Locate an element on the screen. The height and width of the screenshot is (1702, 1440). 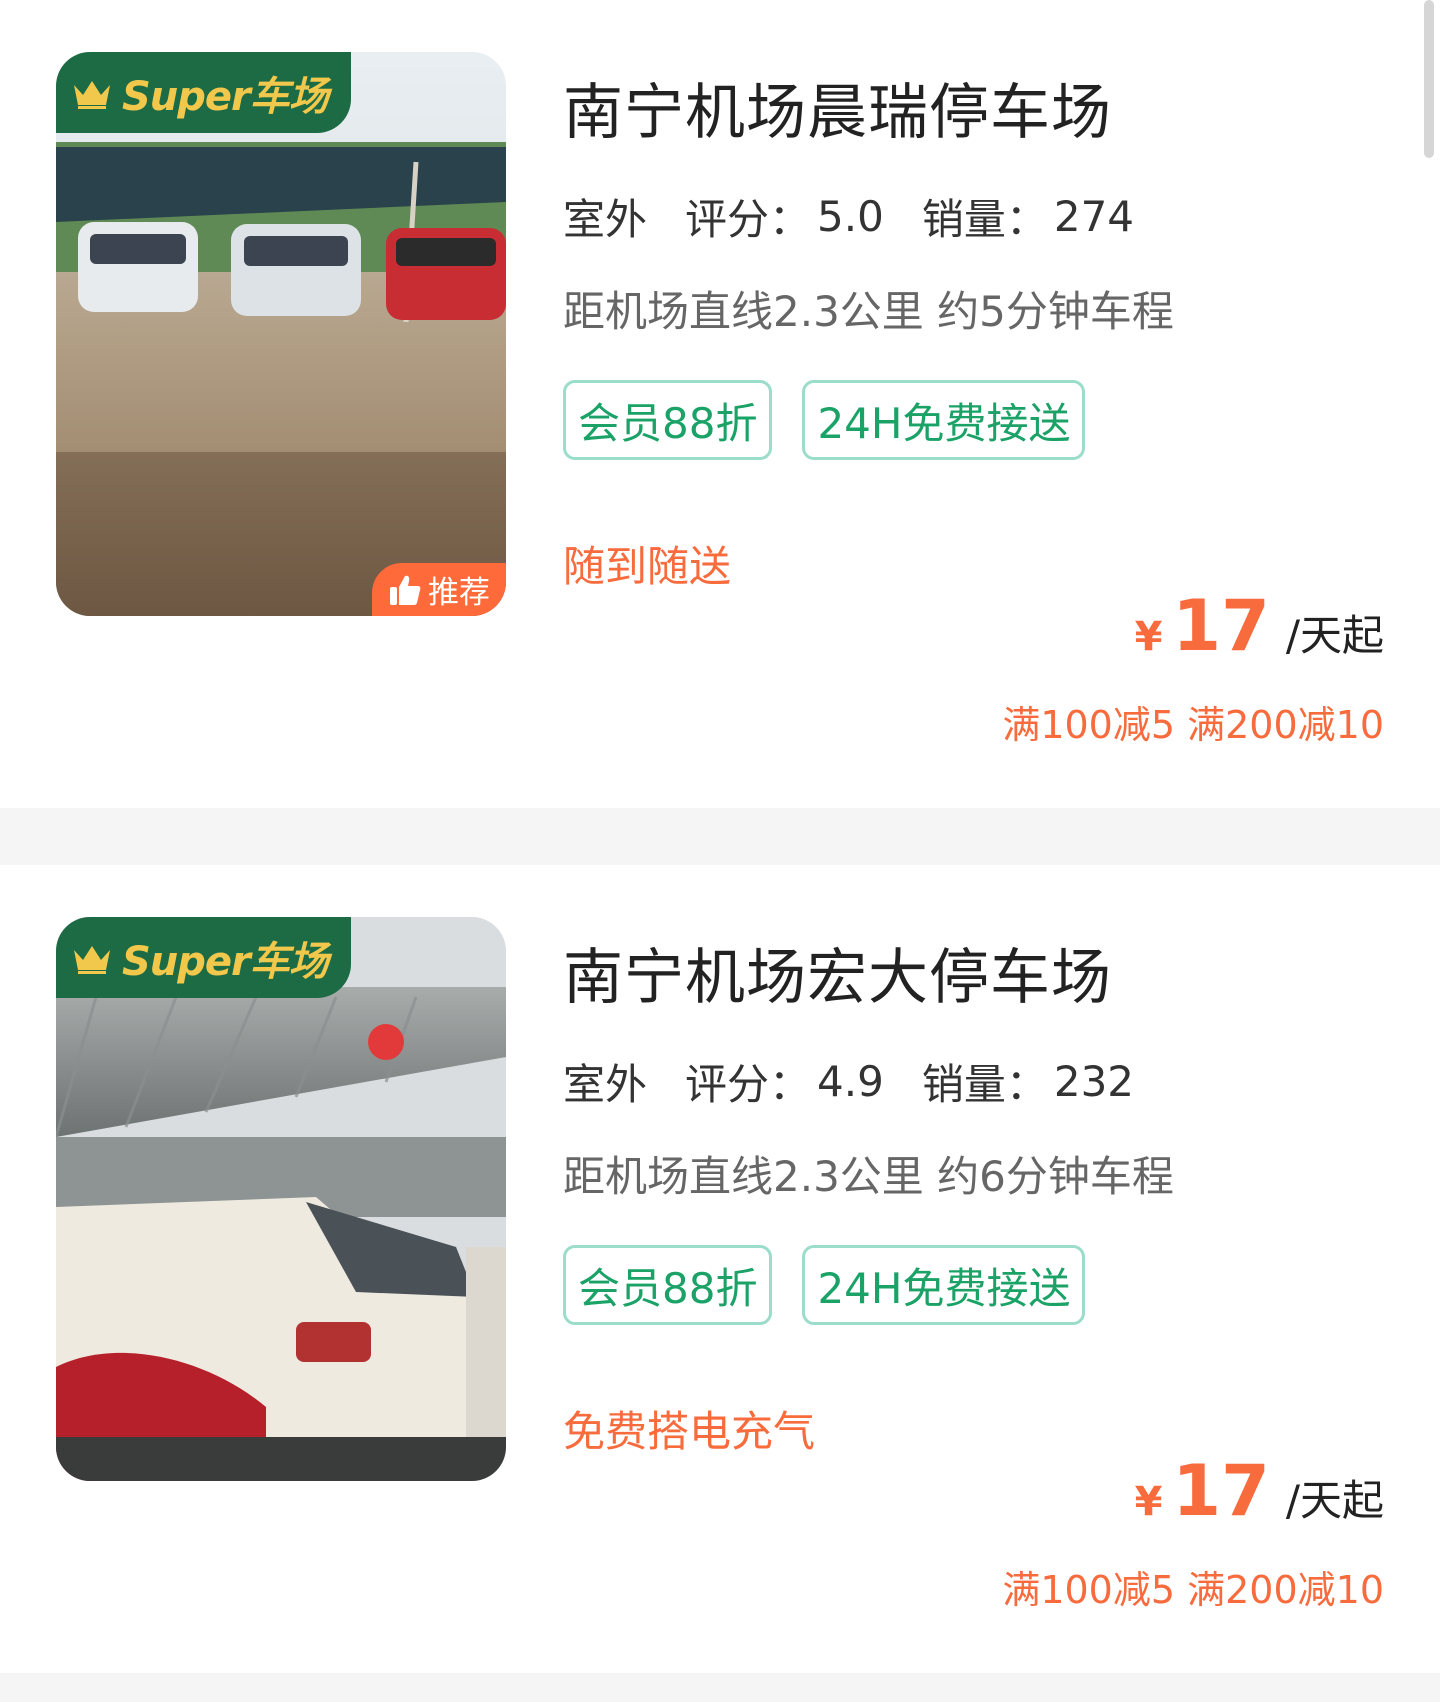
scrollbar is located at coordinates (1429, 79).